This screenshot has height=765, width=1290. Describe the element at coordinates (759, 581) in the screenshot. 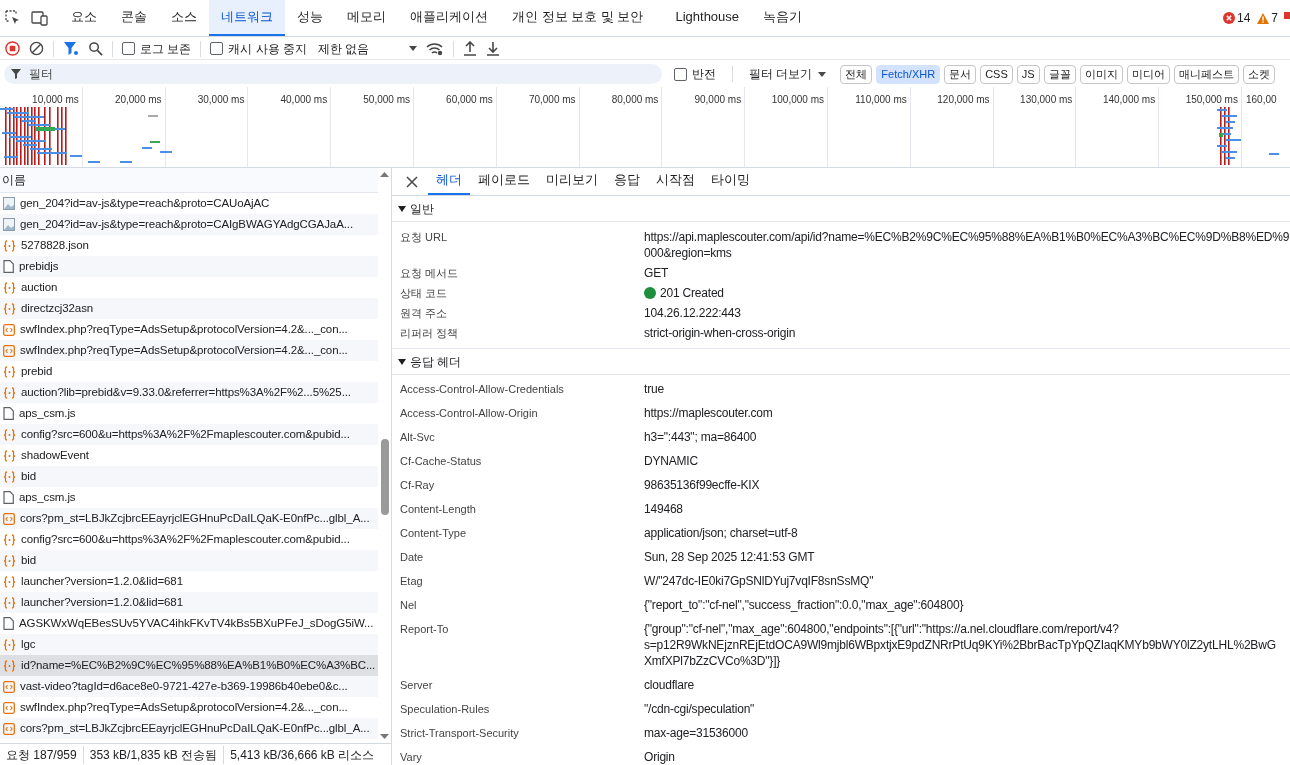

I see `header-value: W/"247dc-IE0ki7GpSNlDYuj7vqIF8snSsMQ"` at that location.